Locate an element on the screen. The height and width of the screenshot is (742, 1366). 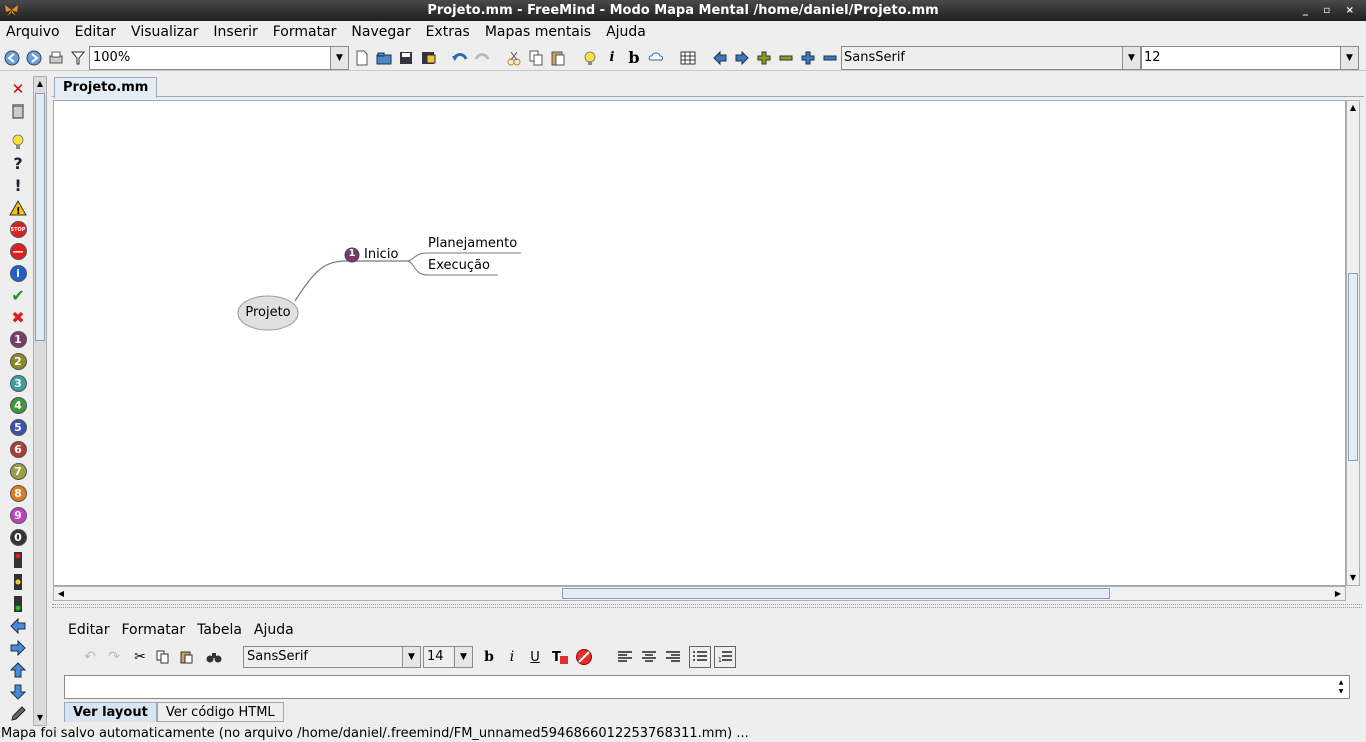
priority-2-icon: 2 is located at coordinates (18, 361).